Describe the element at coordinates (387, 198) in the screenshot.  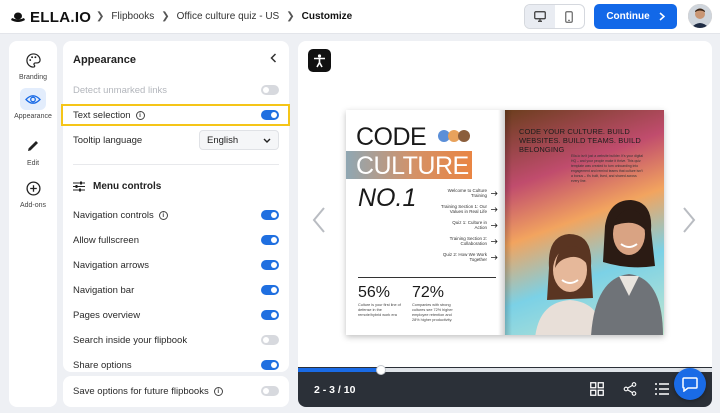
I see `page-title-number: NO.1` at that location.